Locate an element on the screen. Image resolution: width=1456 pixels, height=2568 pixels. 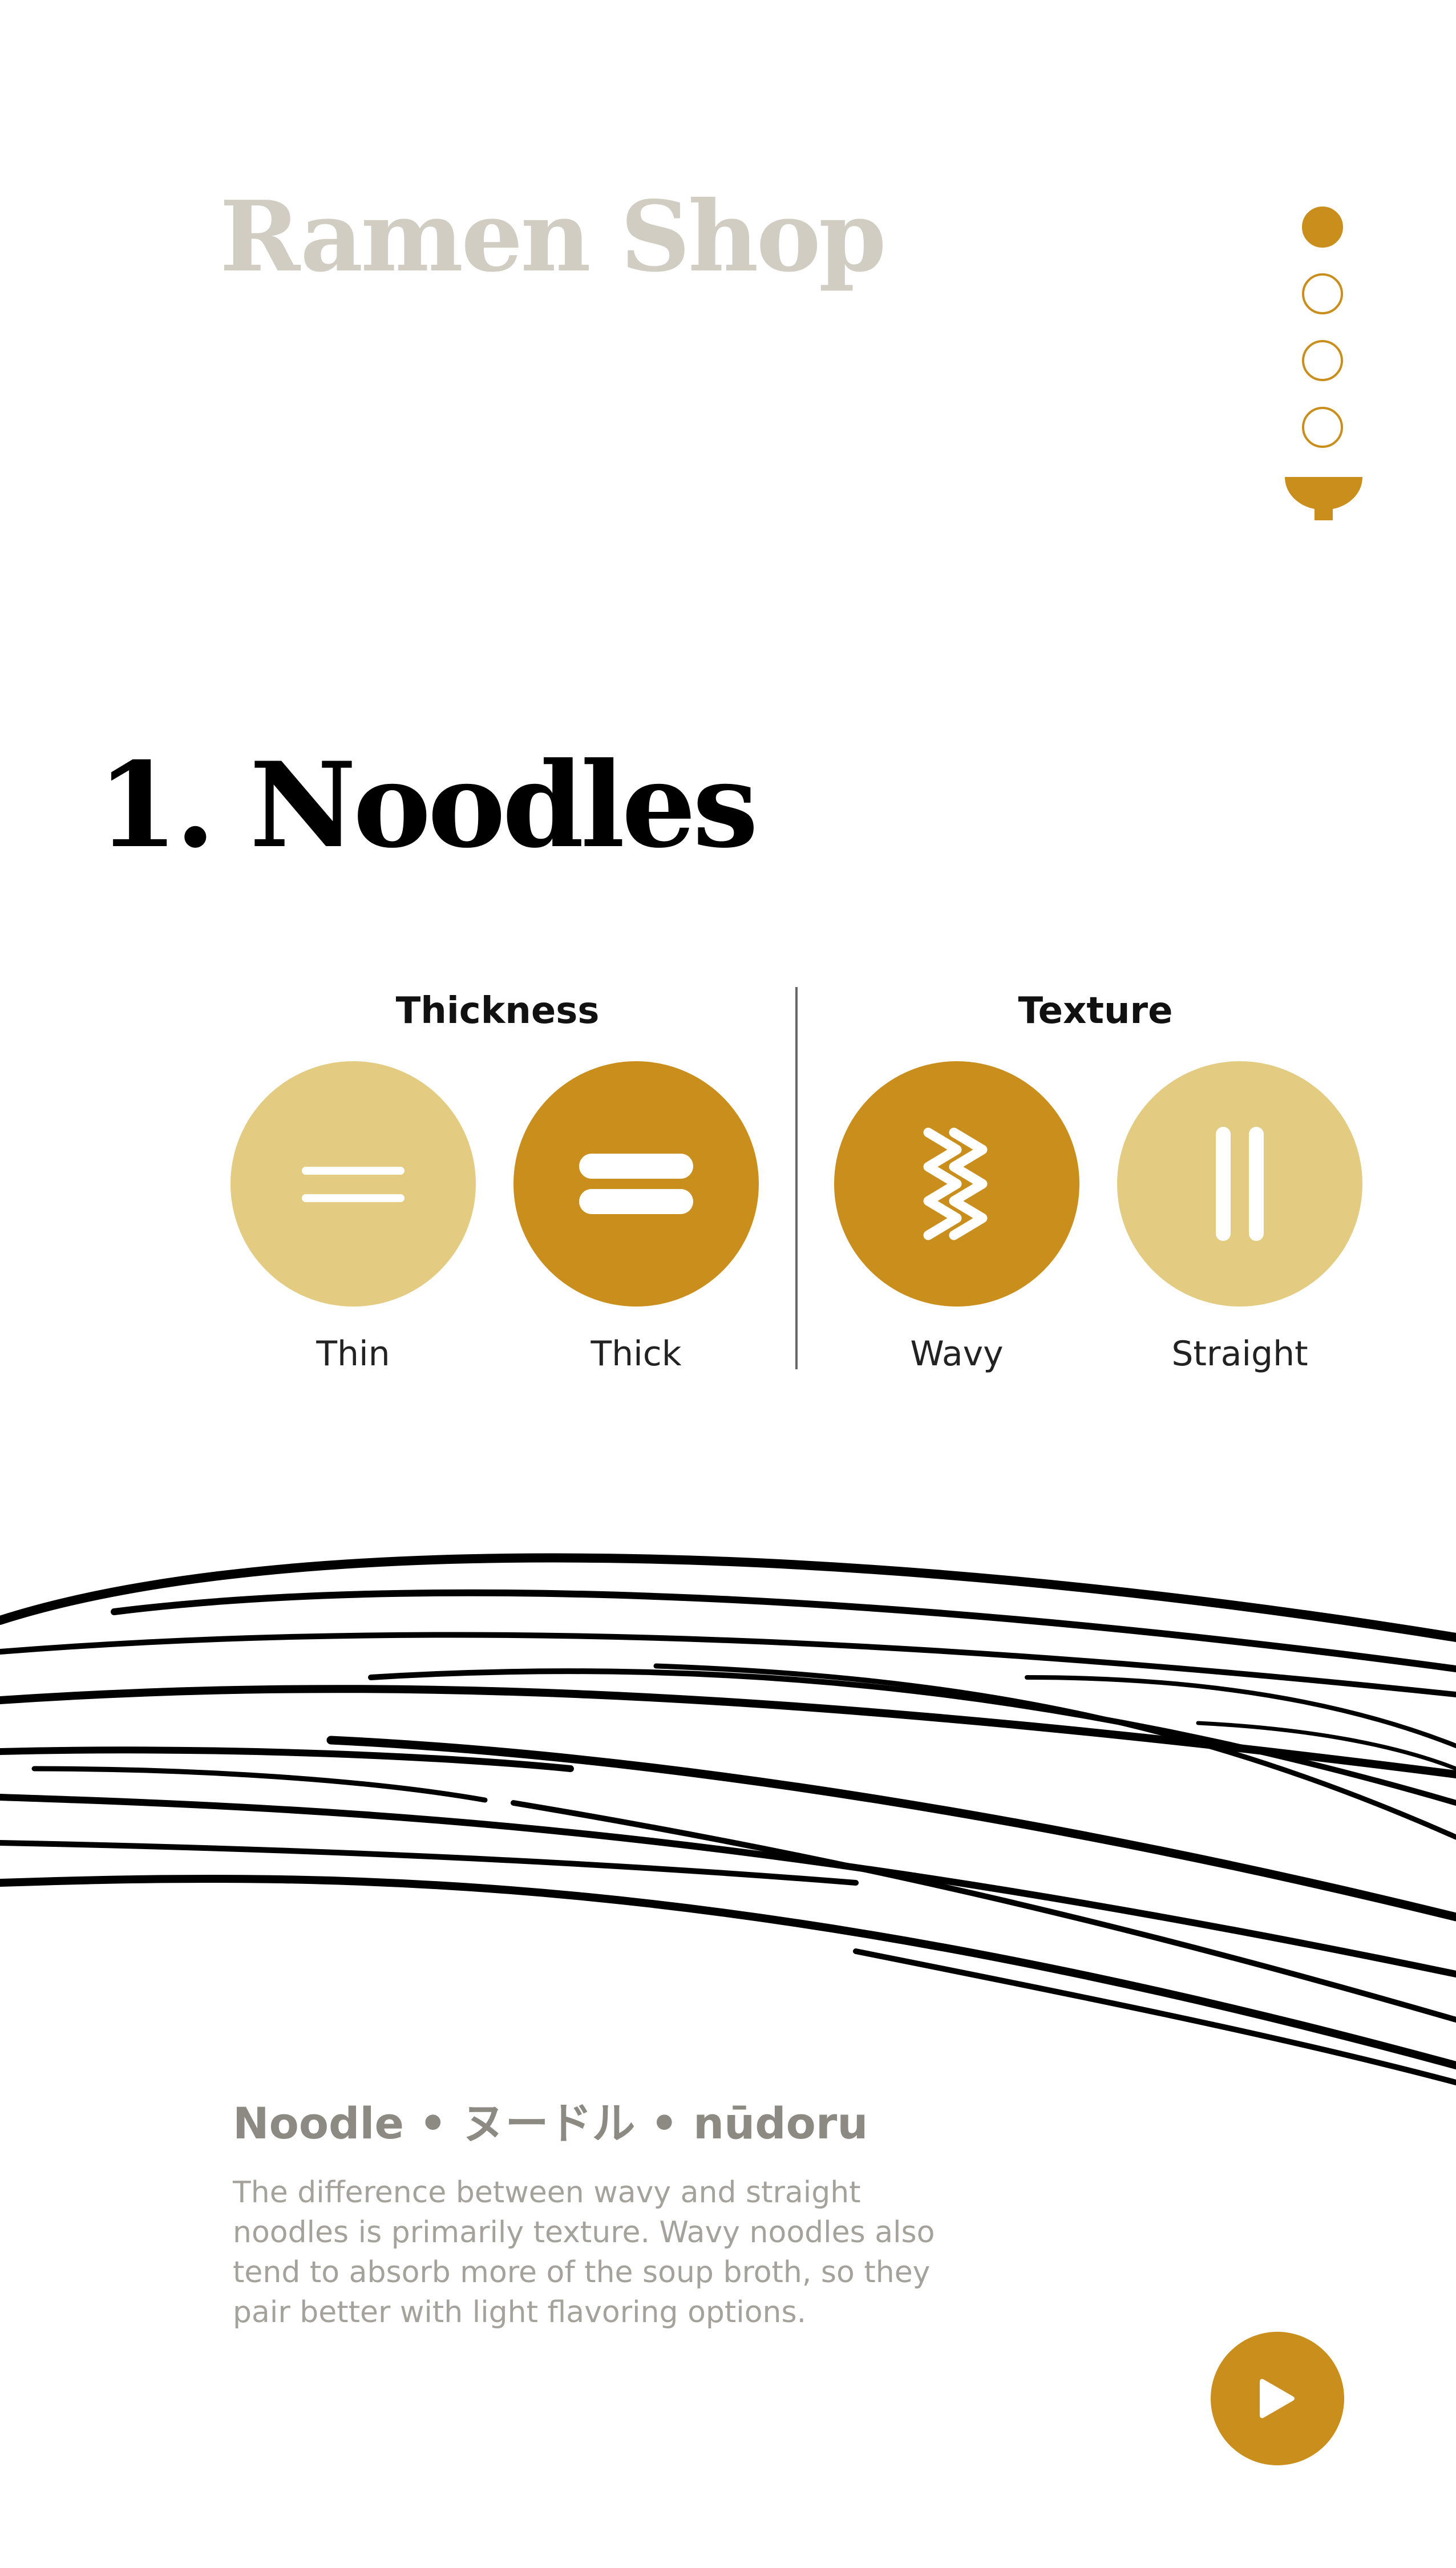
wavy-option-circle is located at coordinates (956, 1184).